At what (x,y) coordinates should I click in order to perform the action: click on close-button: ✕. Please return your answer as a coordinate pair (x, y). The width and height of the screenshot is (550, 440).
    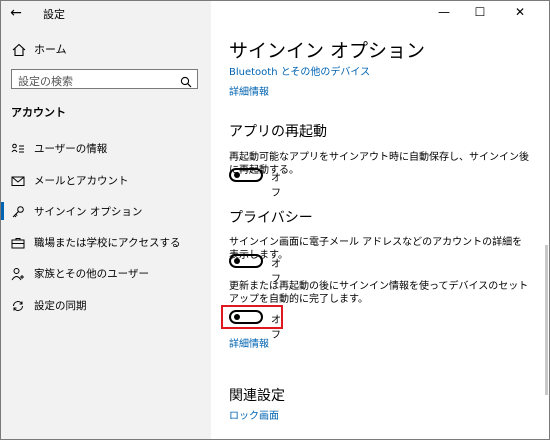
    Looking at the image, I should click on (520, 12).